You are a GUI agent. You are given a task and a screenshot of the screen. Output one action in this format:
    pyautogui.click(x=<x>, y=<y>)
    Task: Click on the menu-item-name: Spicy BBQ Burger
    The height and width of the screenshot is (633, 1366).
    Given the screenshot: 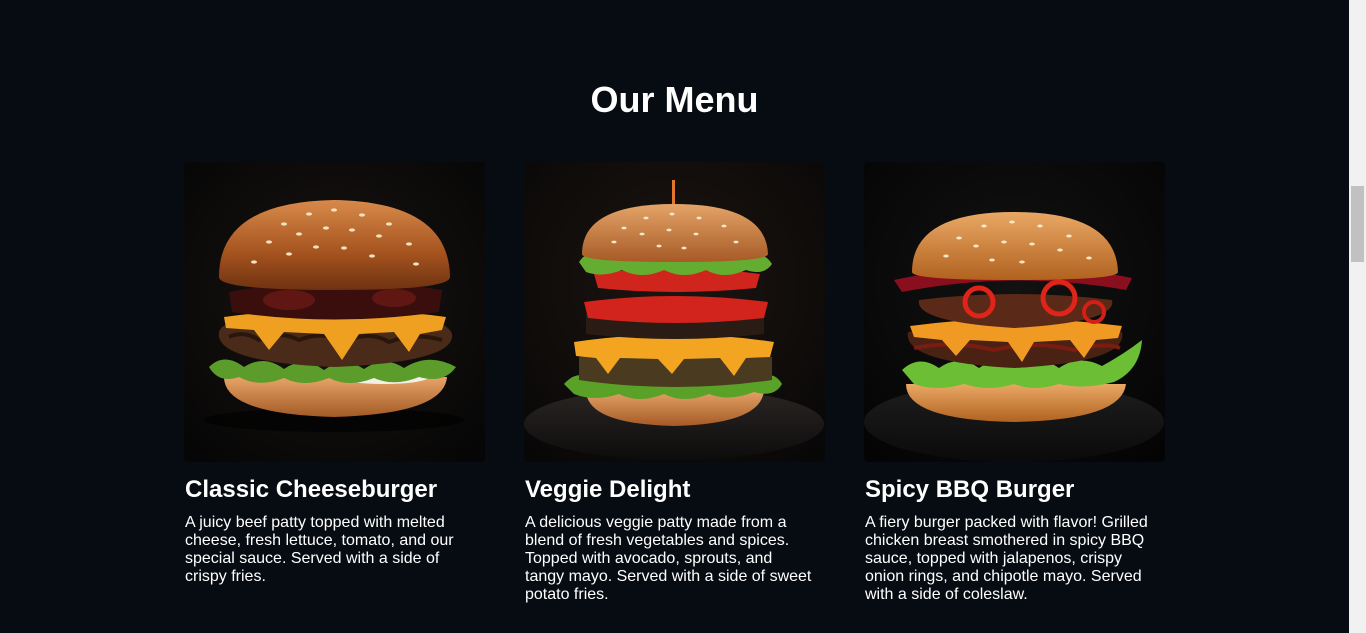 What is the action you would take?
    pyautogui.click(x=970, y=489)
    